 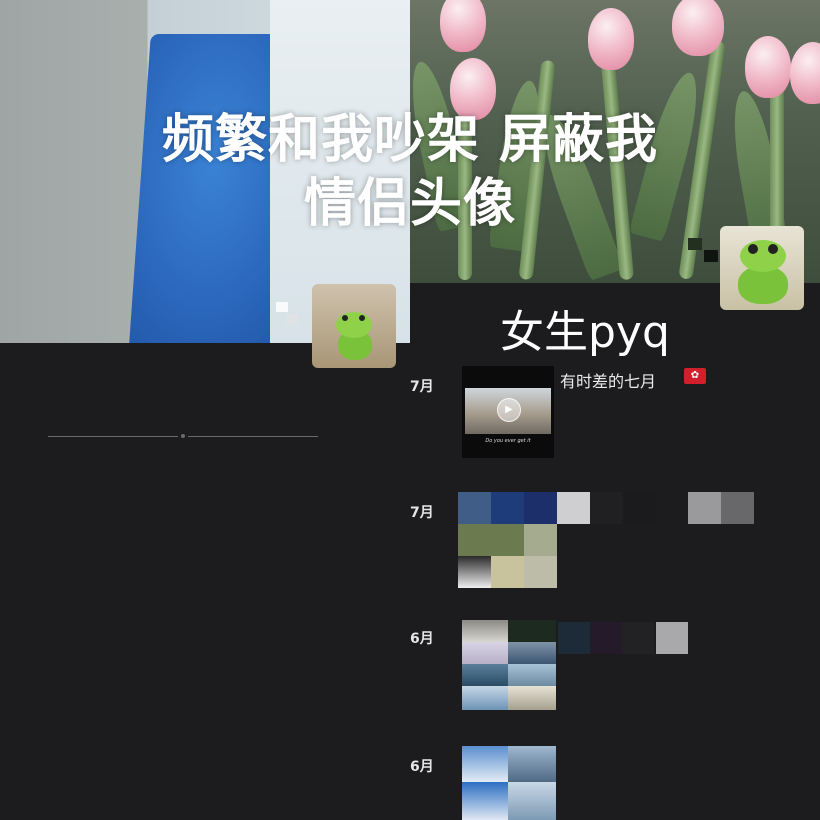 I want to click on play-icon: ▶, so click(x=509, y=410).